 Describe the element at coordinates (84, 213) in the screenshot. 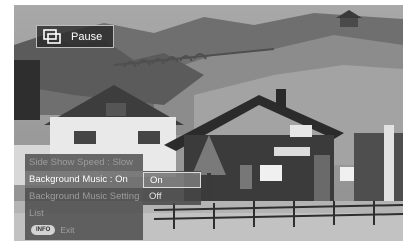

I see `menu-item-list: List` at that location.